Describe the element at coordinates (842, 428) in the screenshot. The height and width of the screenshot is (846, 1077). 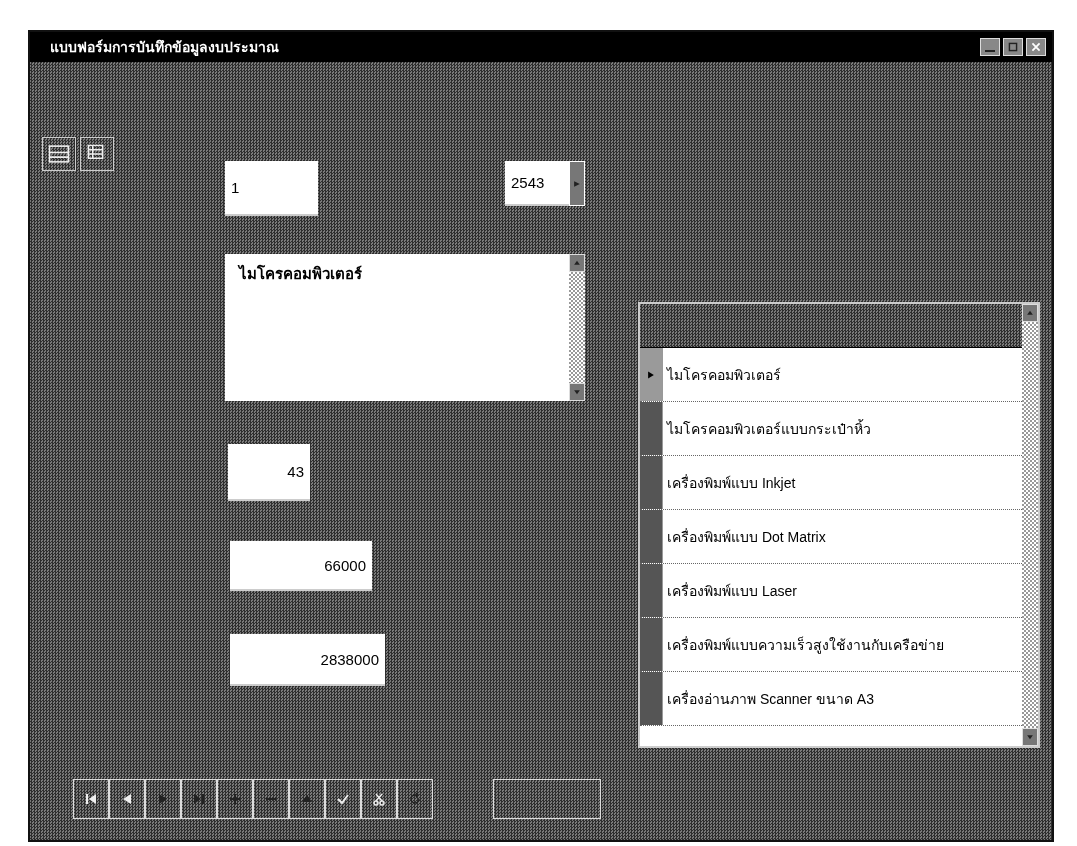
I see `table-cell: ไมโครคอมพิวเตอร์แบบกระเป๋าหิ้ว` at that location.